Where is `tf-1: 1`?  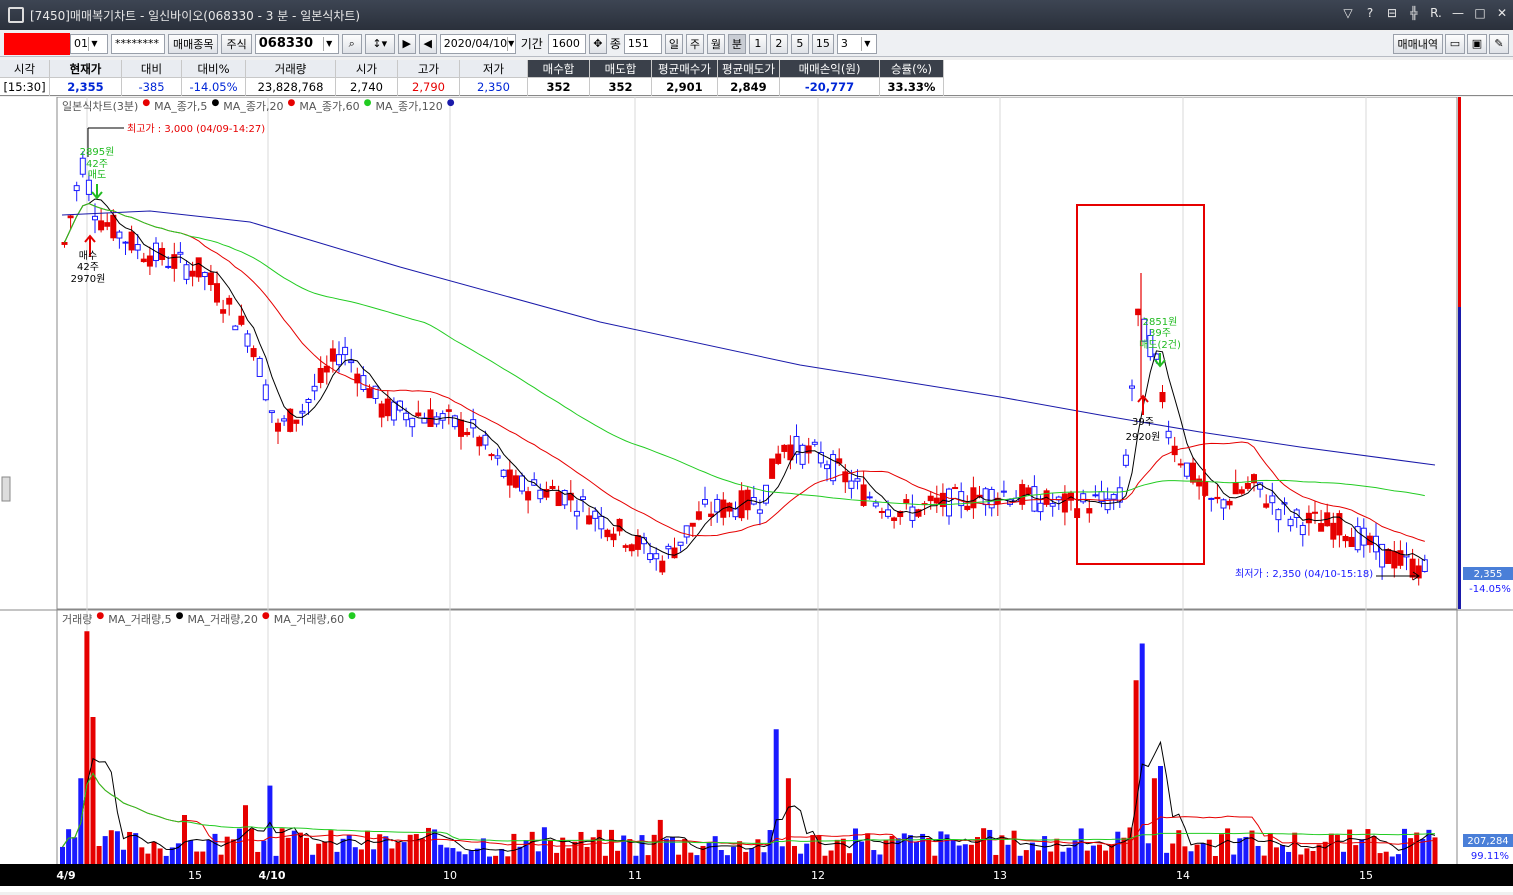 tf-1: 1 is located at coordinates (757, 43).